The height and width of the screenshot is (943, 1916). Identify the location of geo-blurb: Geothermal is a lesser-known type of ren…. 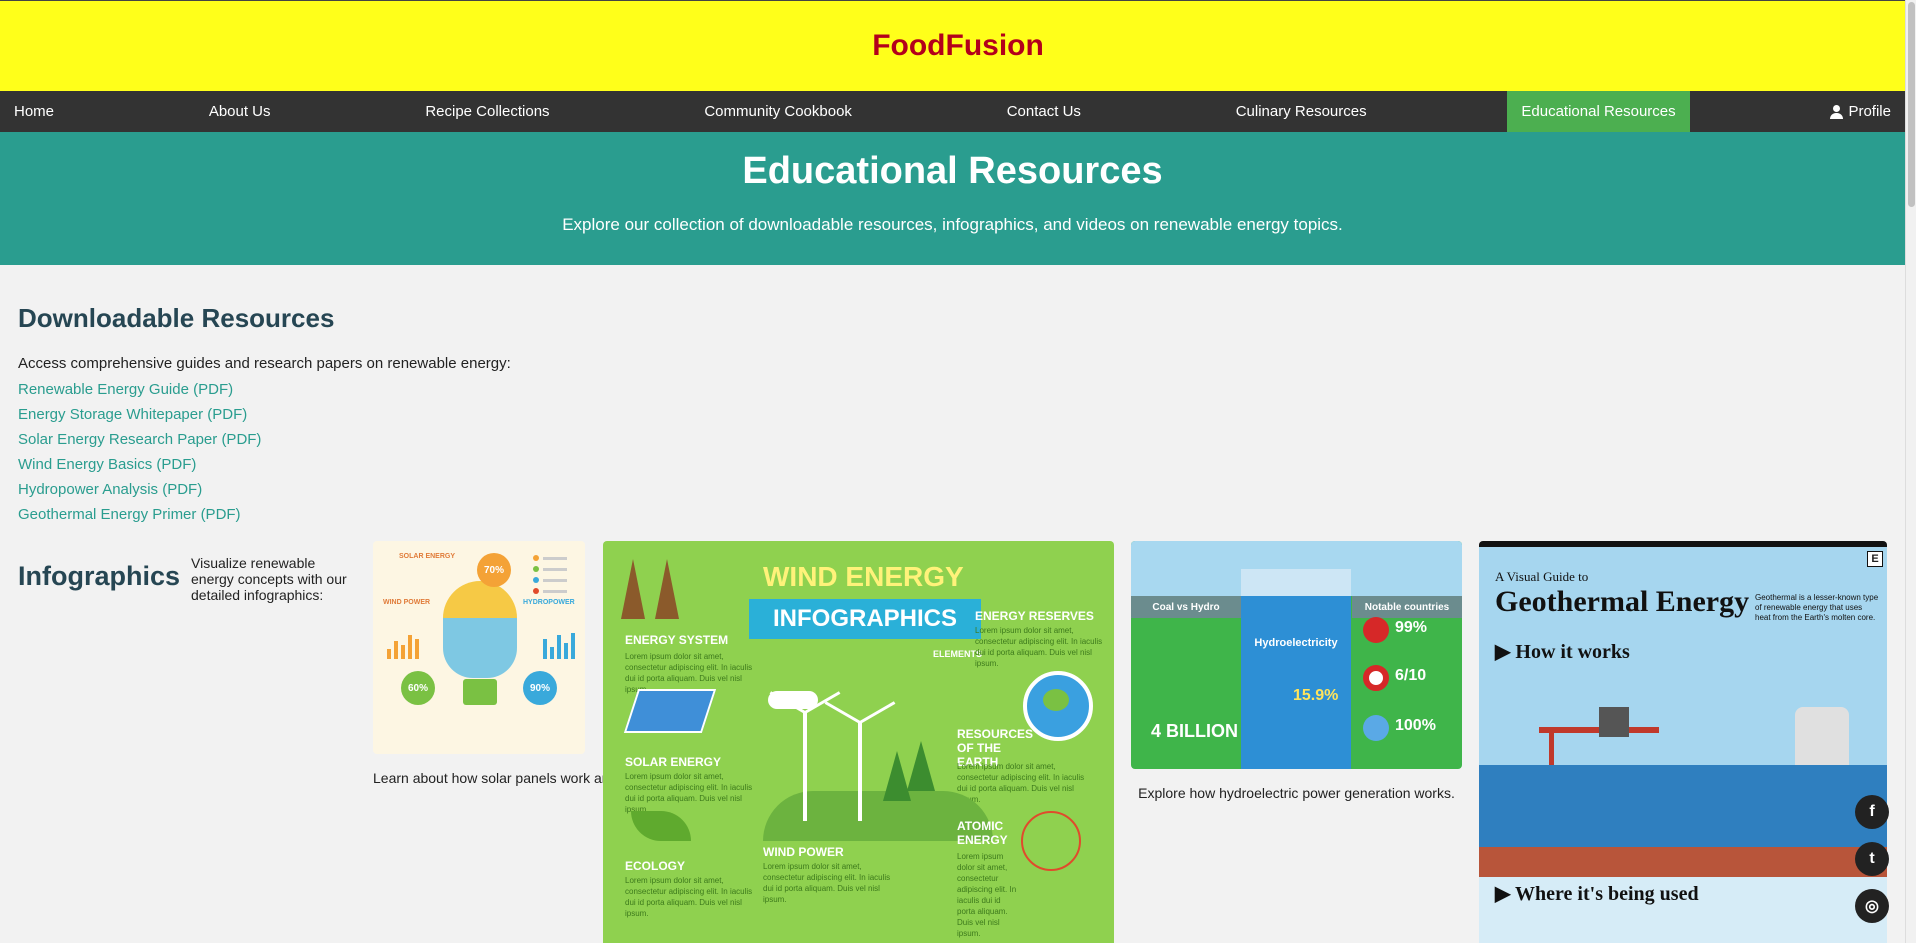
(1817, 607).